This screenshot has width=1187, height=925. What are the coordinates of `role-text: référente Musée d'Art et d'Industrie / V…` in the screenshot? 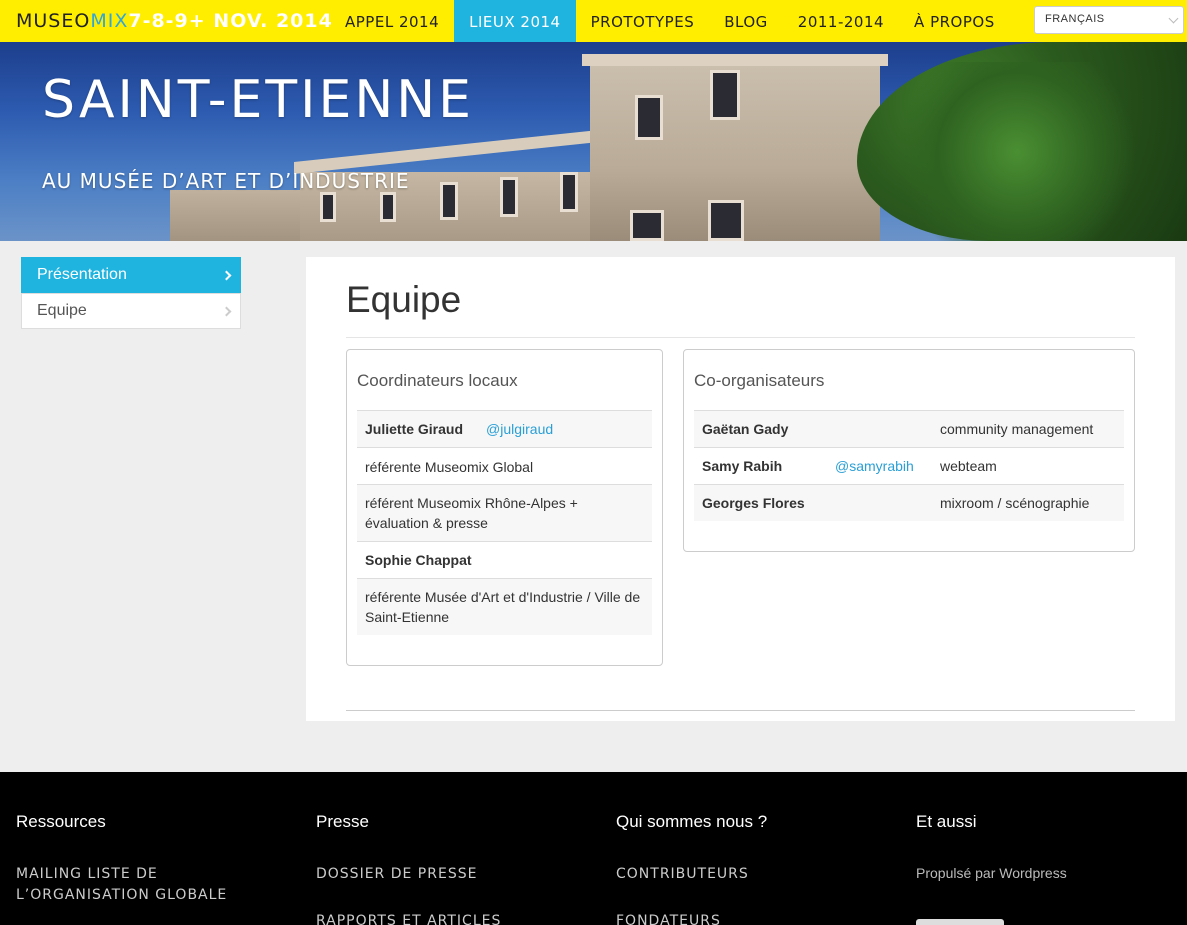 It's located at (503, 607).